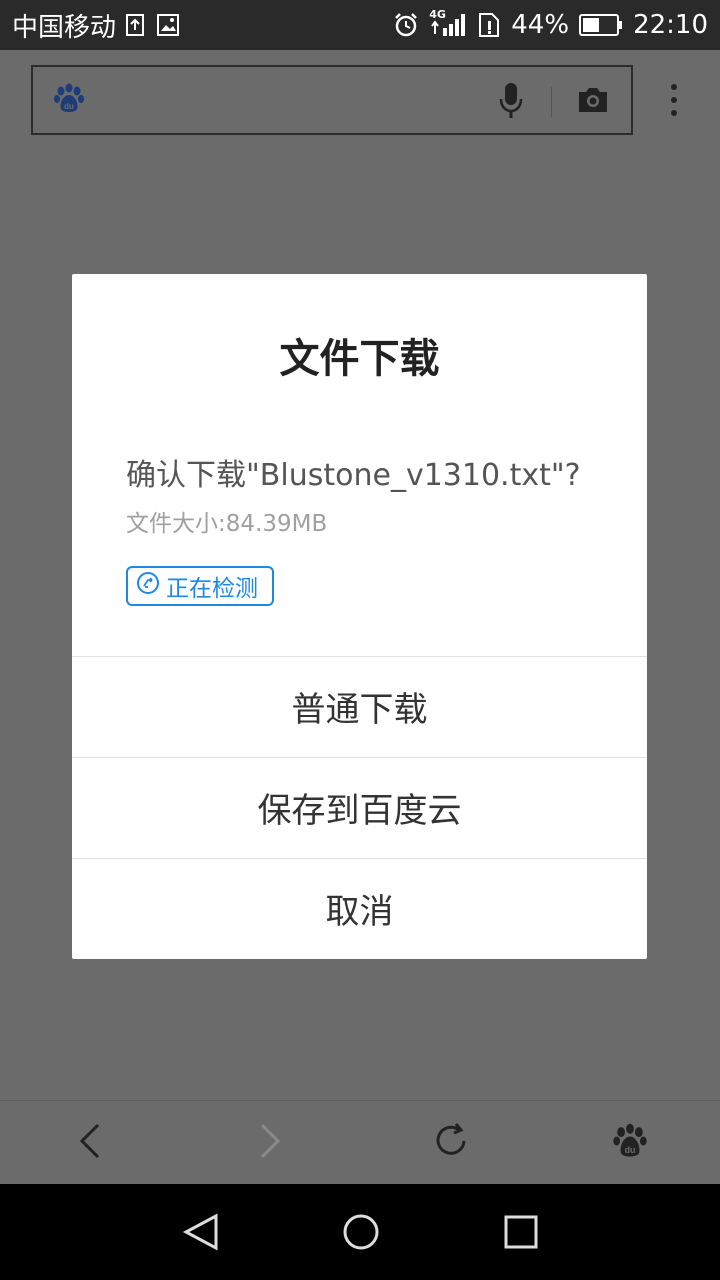 This screenshot has width=720, height=1280. I want to click on nav-home-icon, so click(361, 1234).